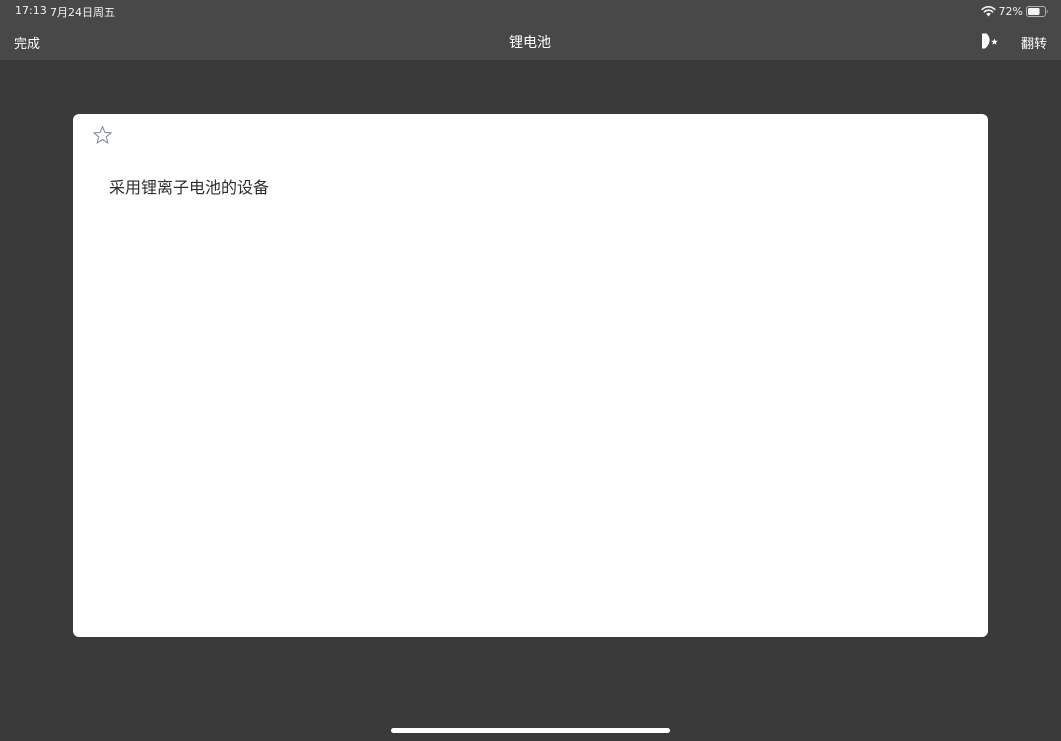 The height and width of the screenshot is (741, 1061). Describe the element at coordinates (988, 11) in the screenshot. I see `wifi-icon` at that location.